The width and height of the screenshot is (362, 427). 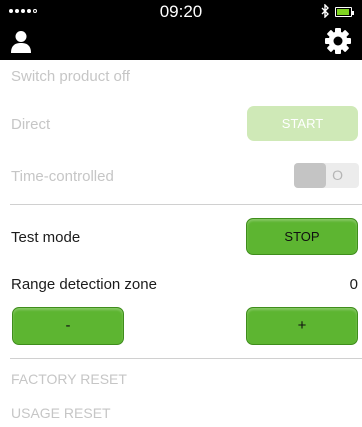 I want to click on battery-icon, so click(x=344, y=12).